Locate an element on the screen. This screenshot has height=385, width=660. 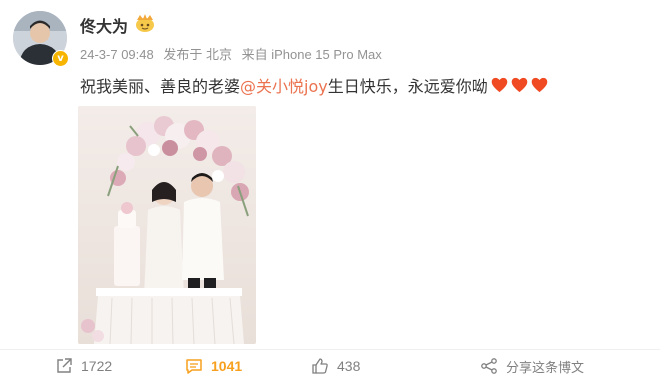
comment-count: 1041 is located at coordinates (227, 366).